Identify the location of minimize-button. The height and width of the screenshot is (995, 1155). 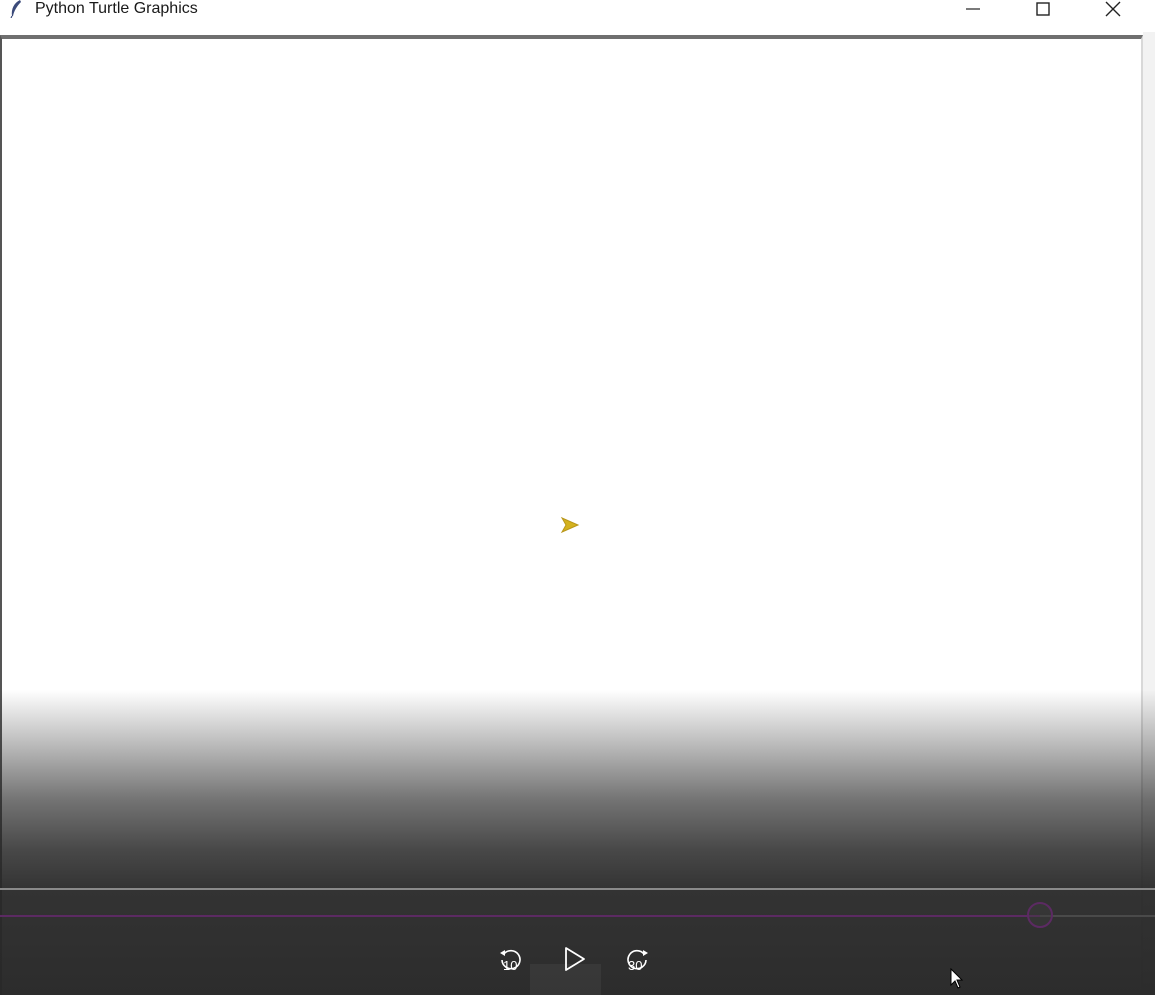
(973, 11).